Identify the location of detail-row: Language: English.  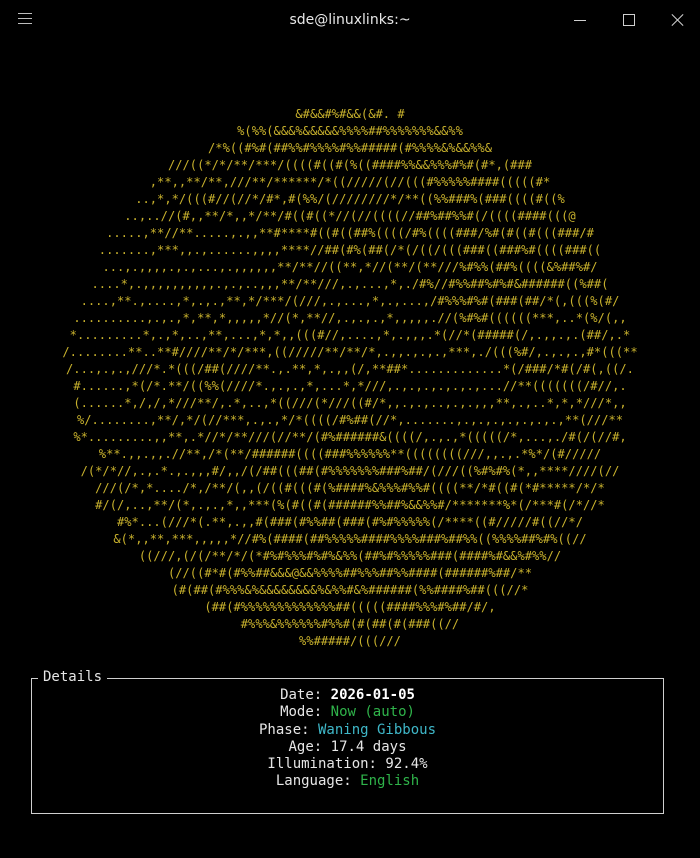
(347, 781).